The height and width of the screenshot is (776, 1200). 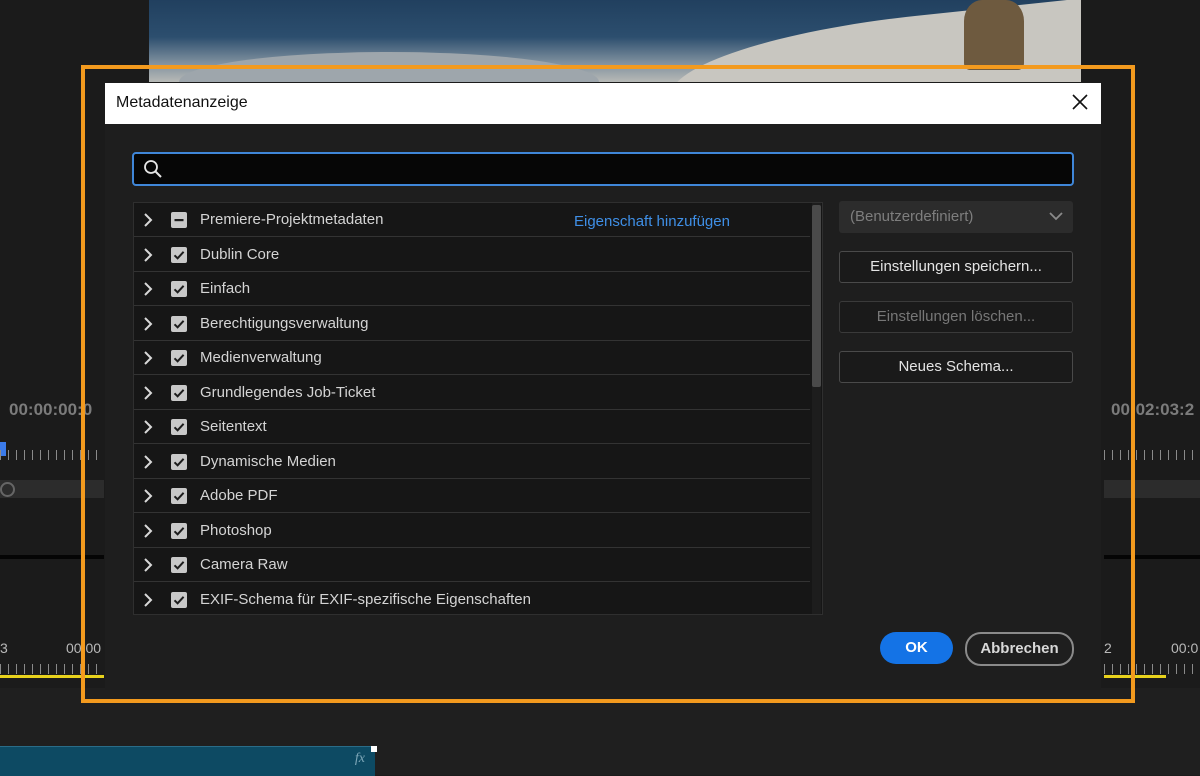 I want to click on timeline-clip: fx, so click(x=188, y=761).